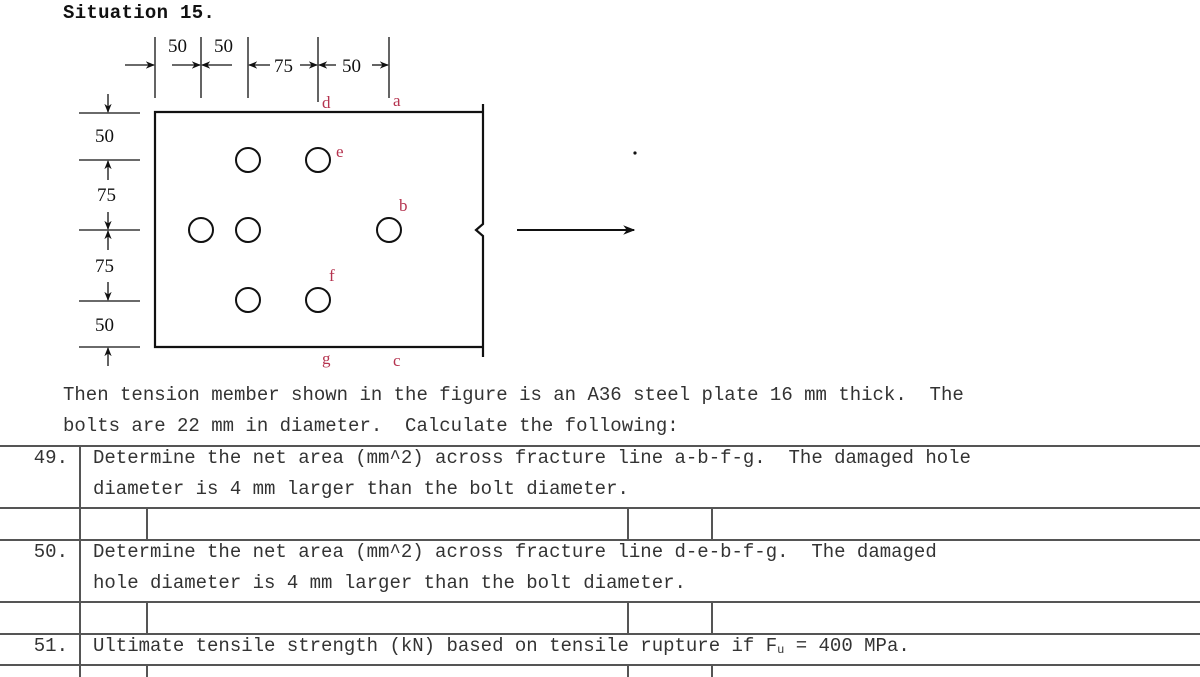 Image resolution: width=1200 pixels, height=677 pixels. Describe the element at coordinates (340, 151) in the screenshot. I see `point-label-e: e` at that location.